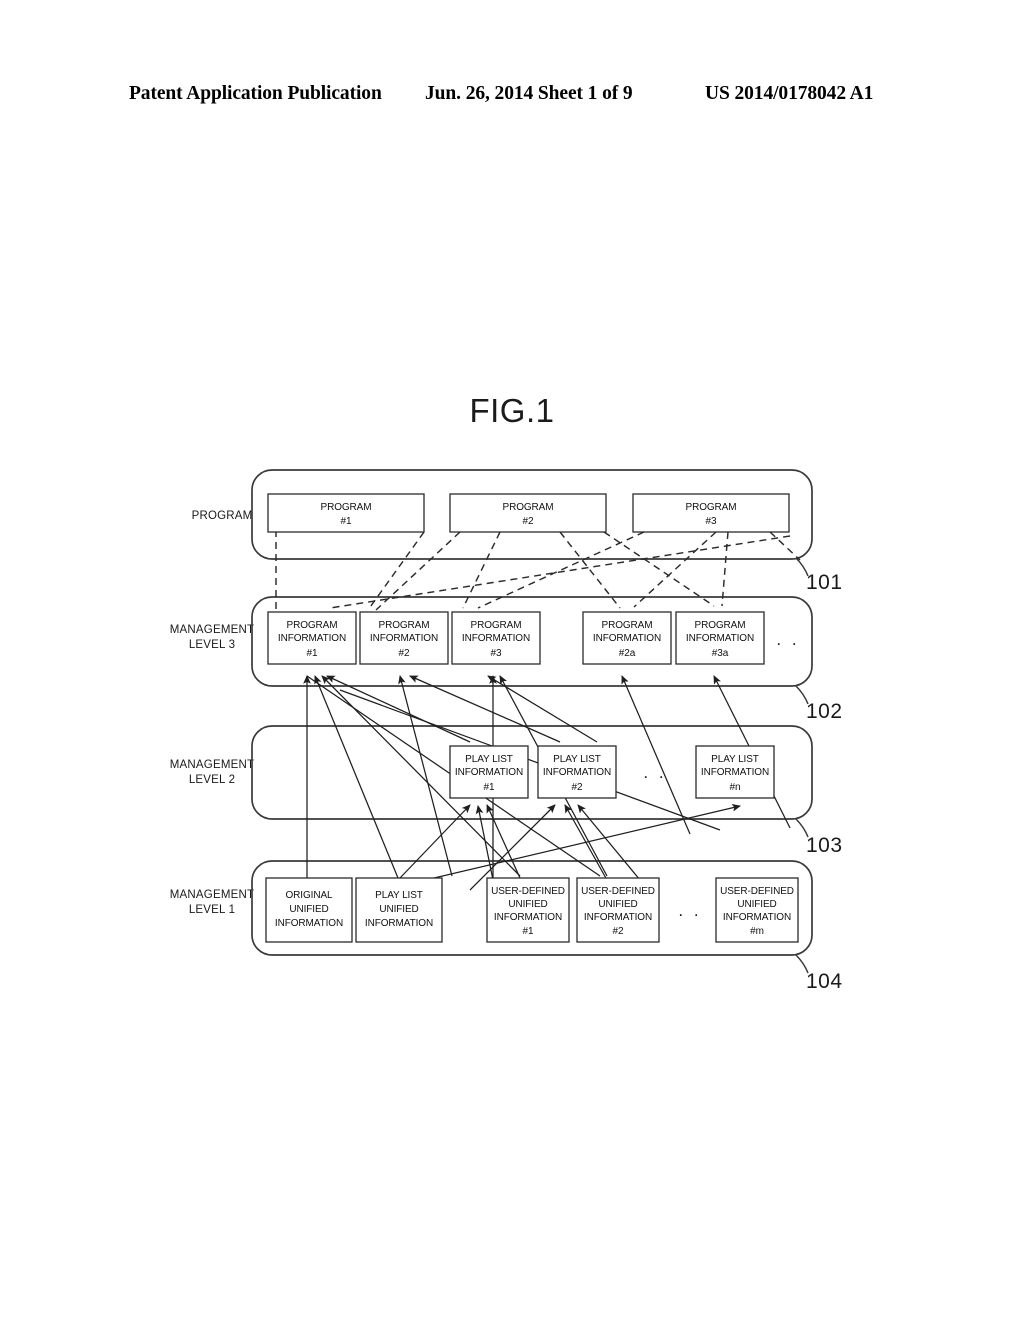 This screenshot has width=1024, height=1320. What do you see at coordinates (212, 637) in the screenshot?
I see `row-label-level3: MANAGEMENT LEVEL 3` at bounding box center [212, 637].